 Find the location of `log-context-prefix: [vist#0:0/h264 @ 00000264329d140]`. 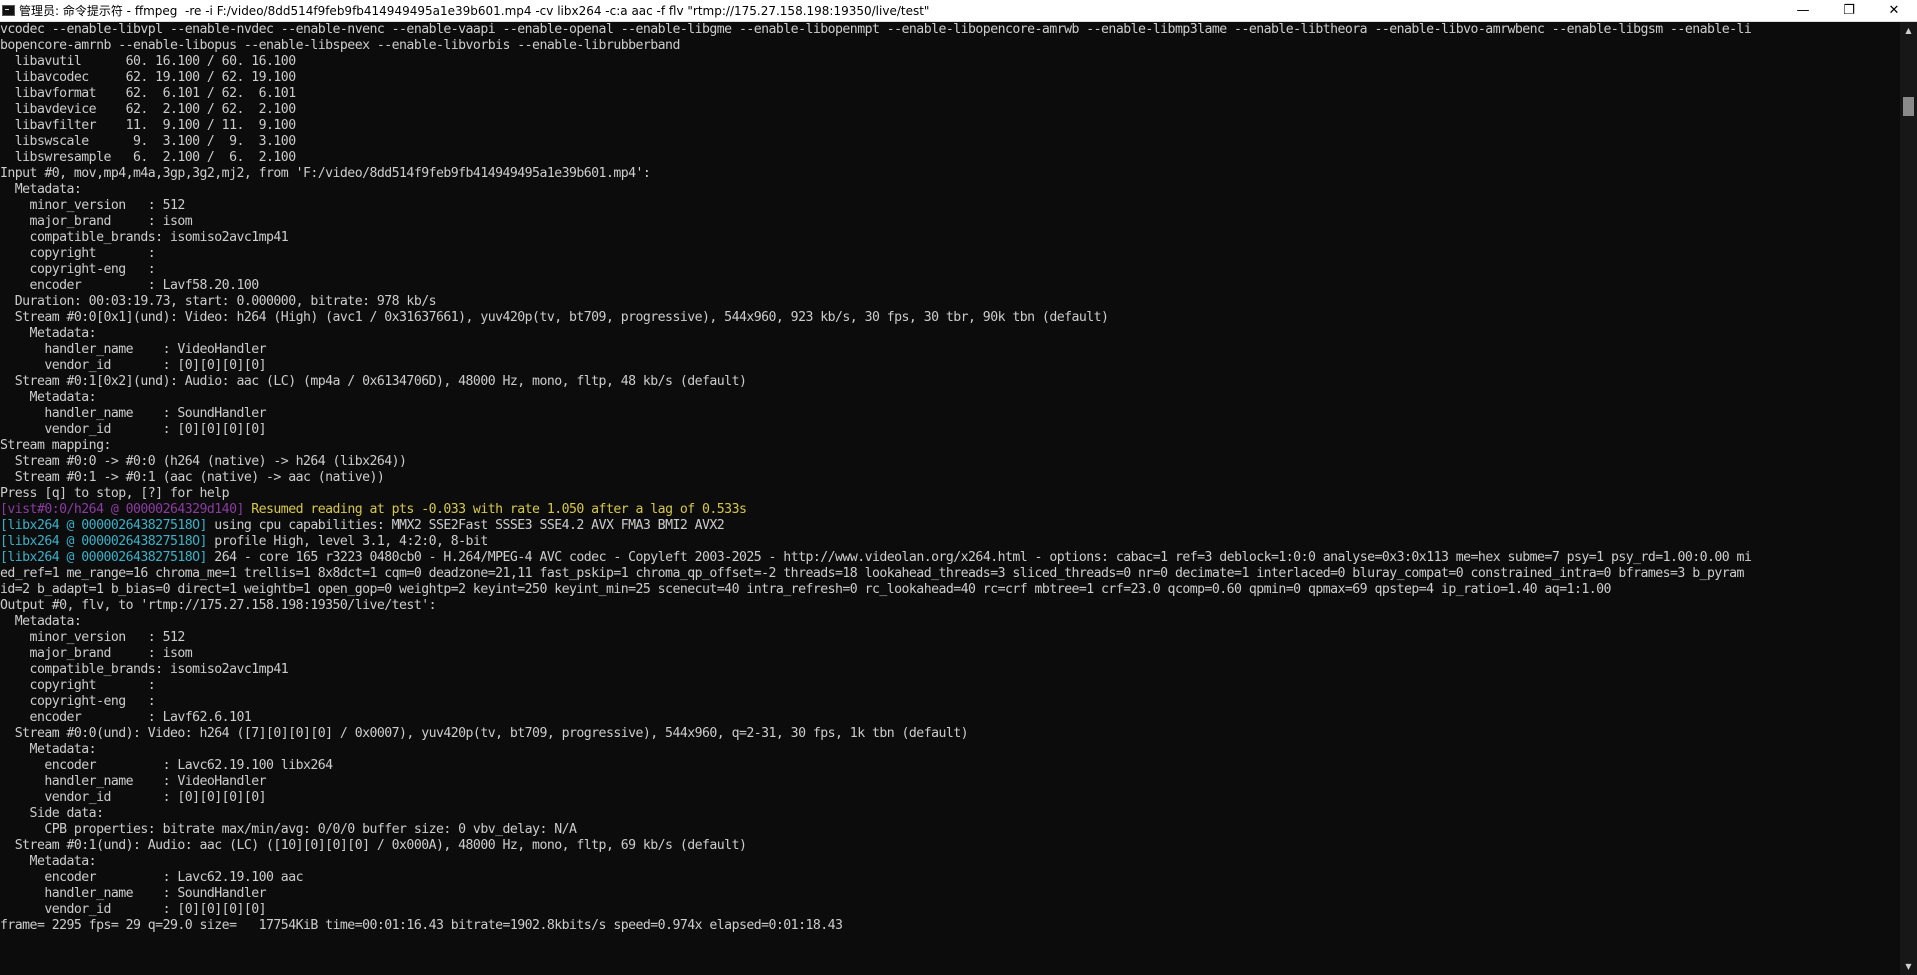

log-context-prefix: [vist#0:0/h264 @ 00000264329d140] is located at coordinates (122, 509).